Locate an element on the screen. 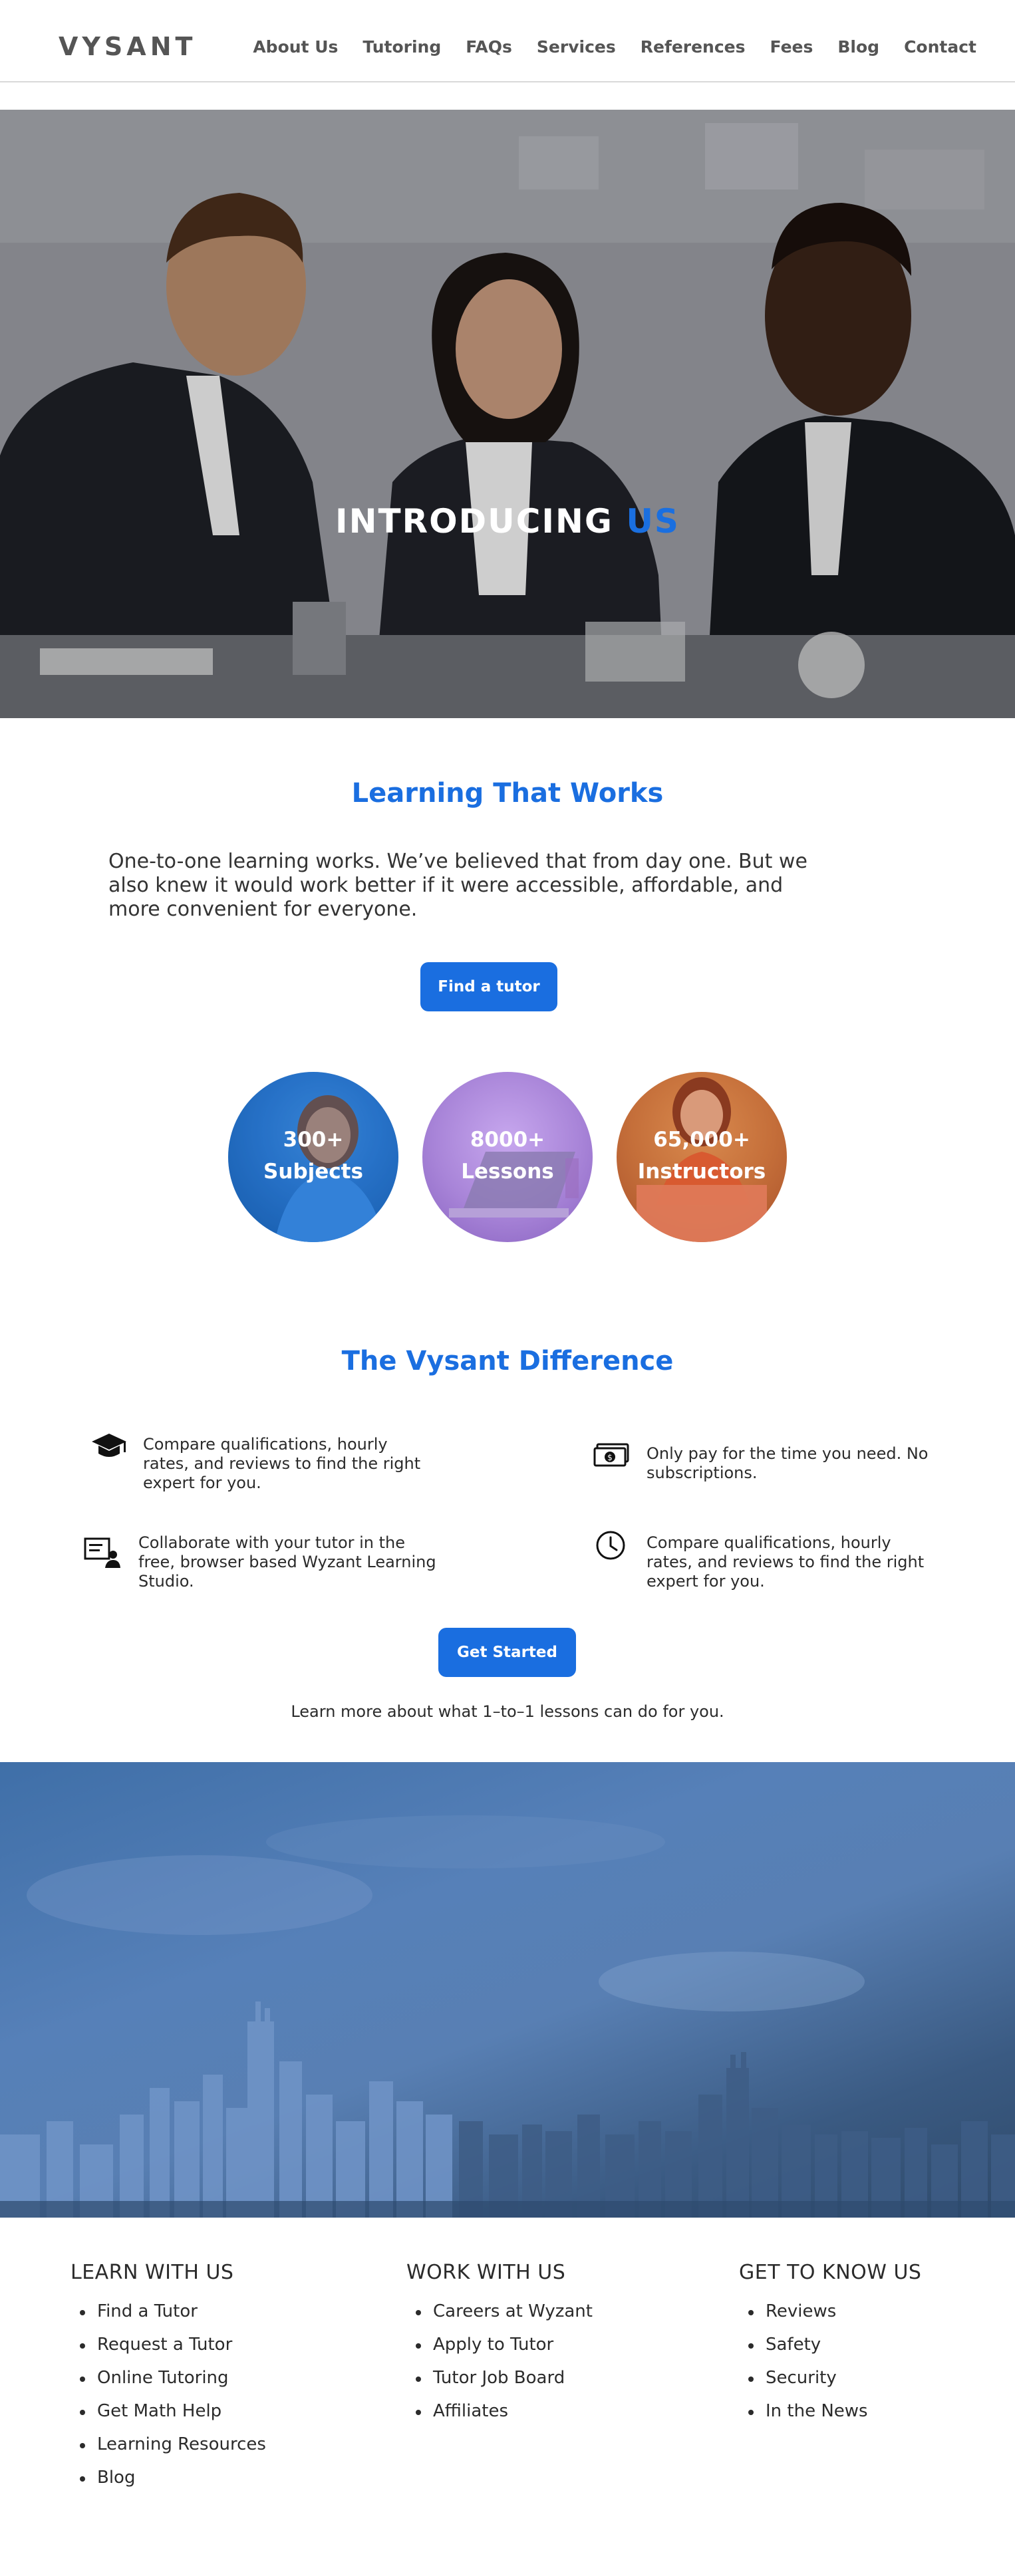  hero-title-main: INTRODUCING is located at coordinates (481, 521).